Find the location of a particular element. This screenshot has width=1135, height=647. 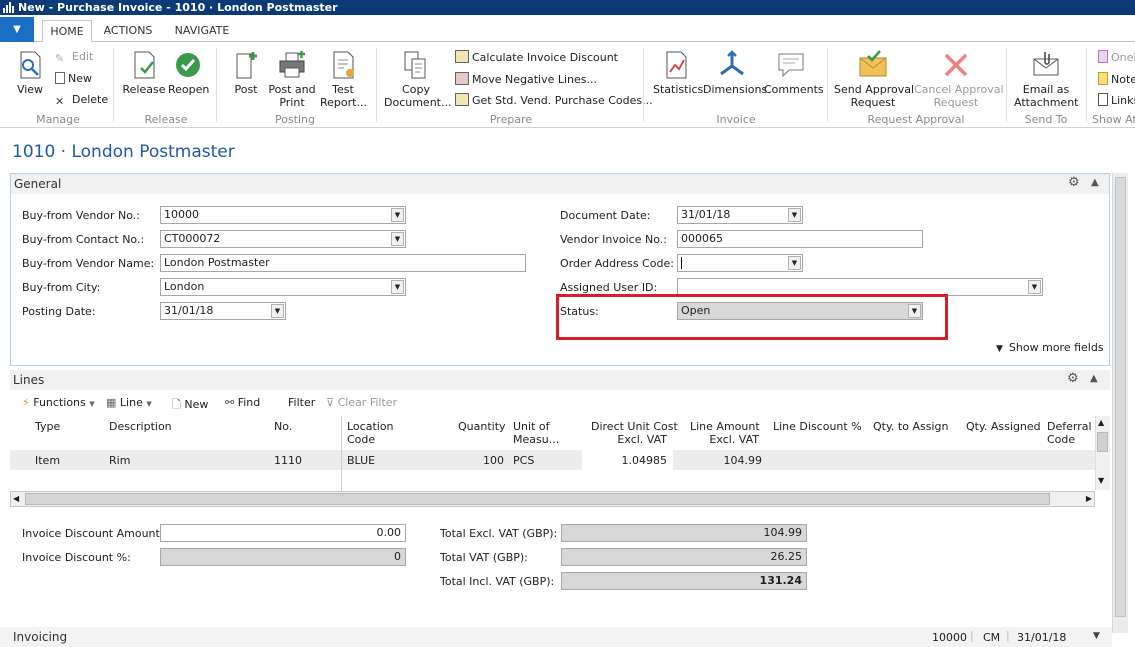

email-as-attachment-button: Email as Attachment is located at coordinates (1046, 79).